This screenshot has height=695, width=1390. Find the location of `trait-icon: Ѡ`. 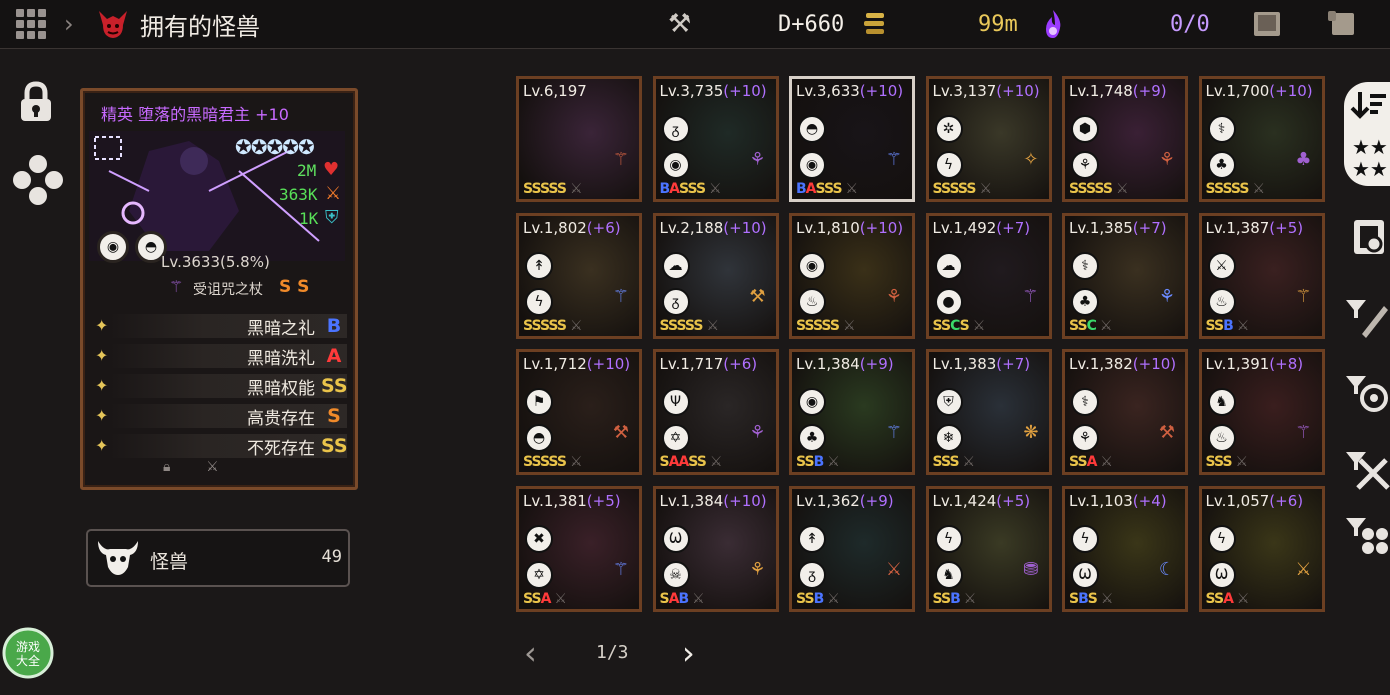

trait-icon: Ѡ is located at coordinates (1085, 574).